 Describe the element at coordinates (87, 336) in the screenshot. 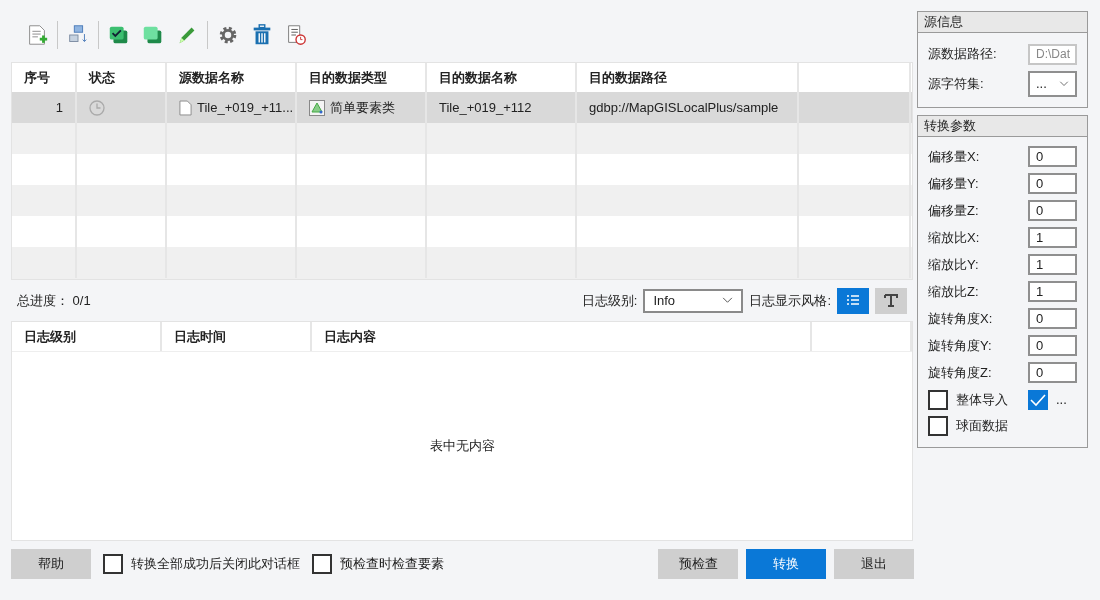

I see `column-header: 日志级别` at that location.